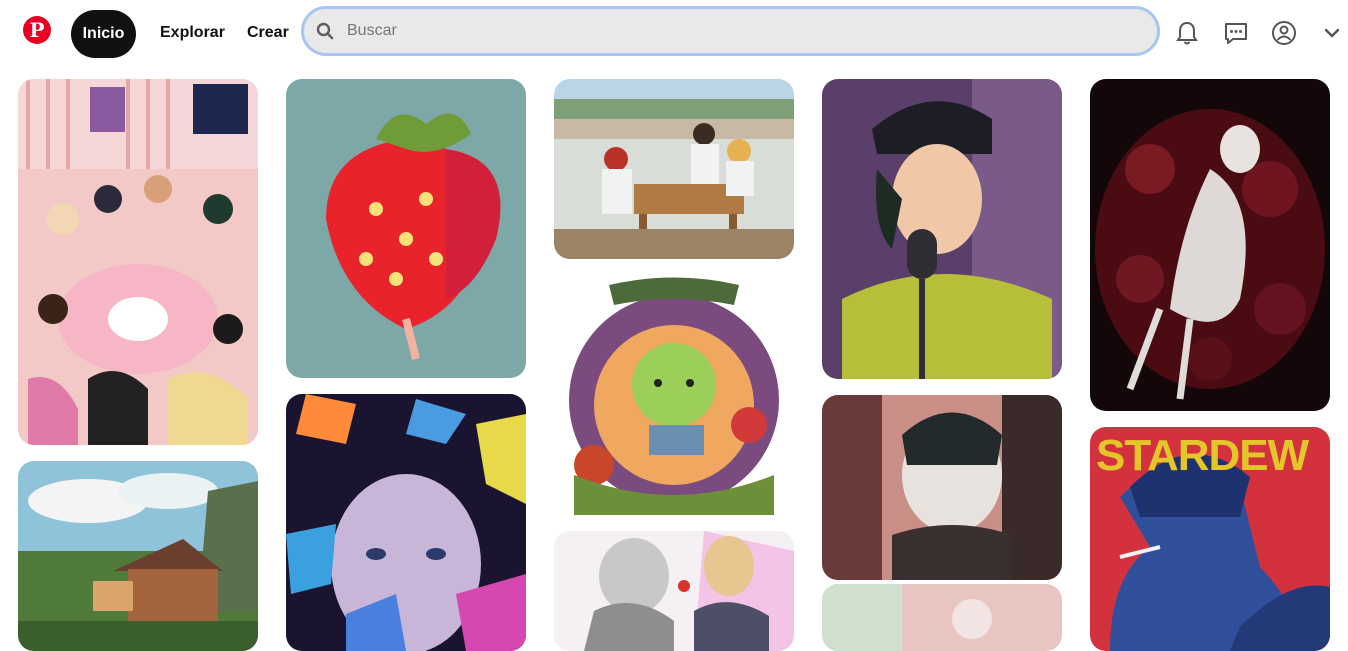 The image size is (1348, 651). I want to click on pin-rooftop-lunch, so click(674, 169).